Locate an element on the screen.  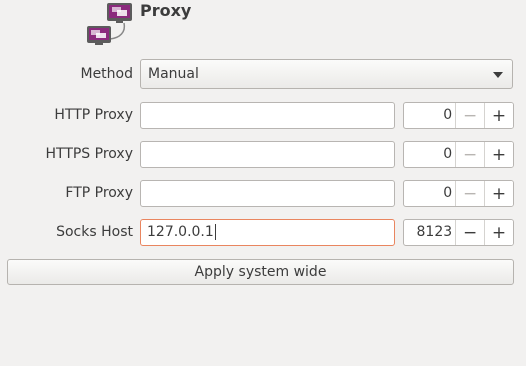
chevron-down-icon is located at coordinates (498, 75).